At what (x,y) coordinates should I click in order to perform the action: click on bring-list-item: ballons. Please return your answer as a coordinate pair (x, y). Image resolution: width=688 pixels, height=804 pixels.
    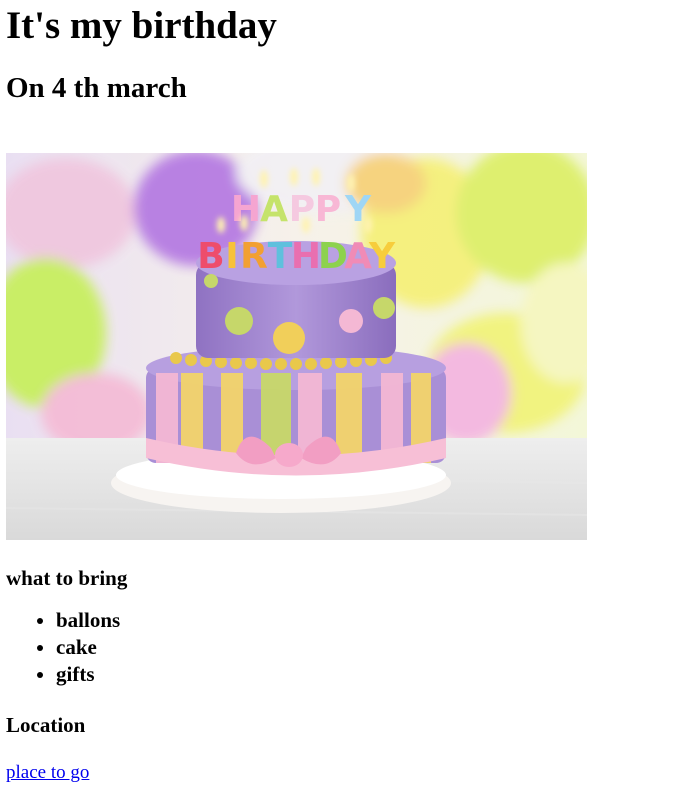
    Looking at the image, I should click on (369, 620).